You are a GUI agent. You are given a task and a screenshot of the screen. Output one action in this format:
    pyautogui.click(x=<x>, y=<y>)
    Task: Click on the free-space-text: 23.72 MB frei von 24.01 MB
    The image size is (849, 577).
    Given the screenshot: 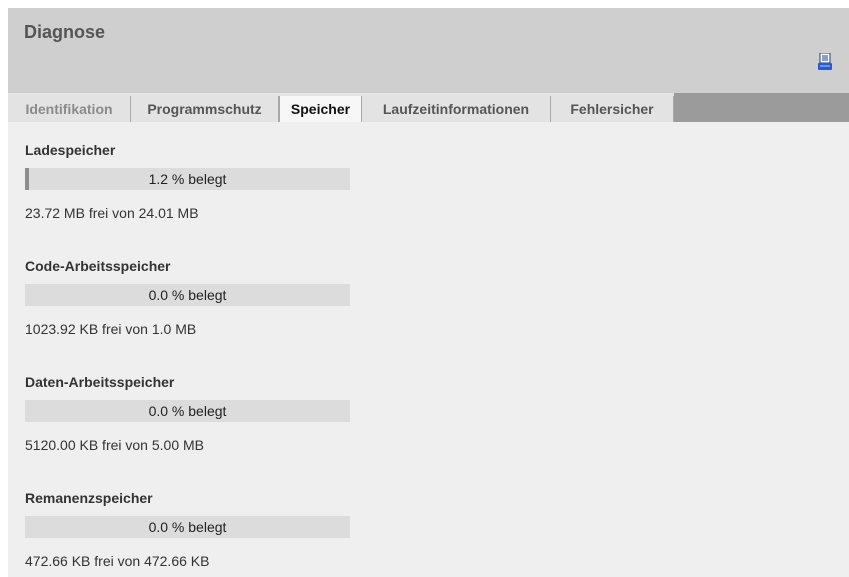 What is the action you would take?
    pyautogui.click(x=112, y=213)
    